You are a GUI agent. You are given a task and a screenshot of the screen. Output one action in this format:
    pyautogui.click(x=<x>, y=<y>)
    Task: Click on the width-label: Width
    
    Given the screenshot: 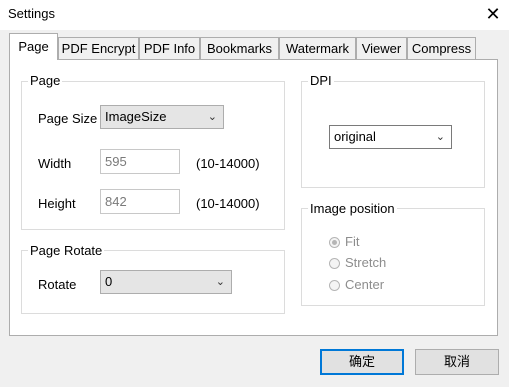 What is the action you would take?
    pyautogui.click(x=55, y=163)
    